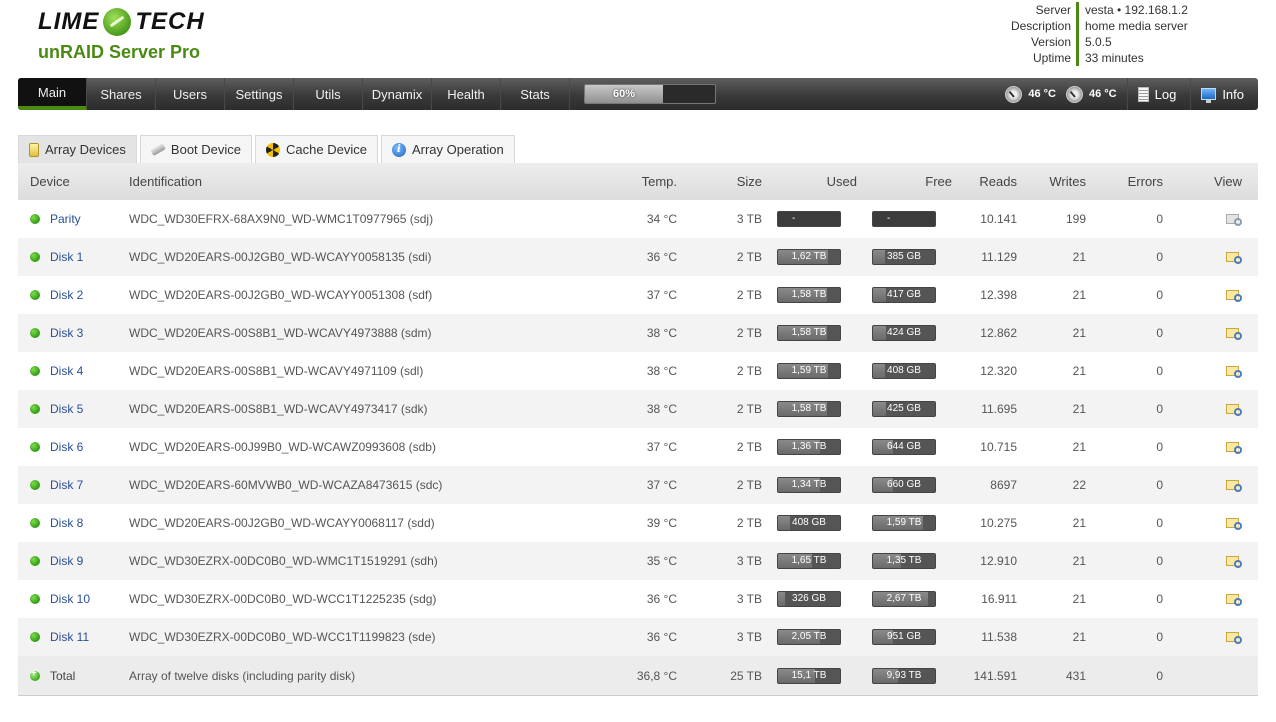 This screenshot has height=722, width=1276. What do you see at coordinates (661, 333) in the screenshot?
I see `temp-cell: 38 °C` at bounding box center [661, 333].